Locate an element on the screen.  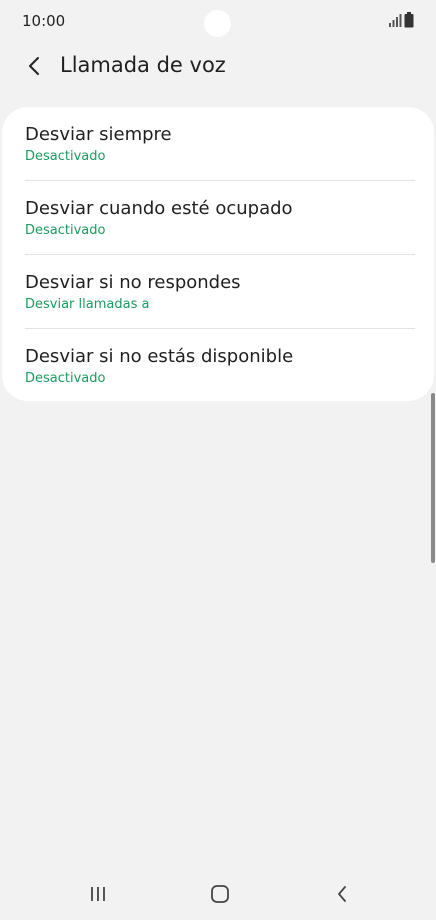
item-title: Desviar si no estás disponible is located at coordinates (159, 356).